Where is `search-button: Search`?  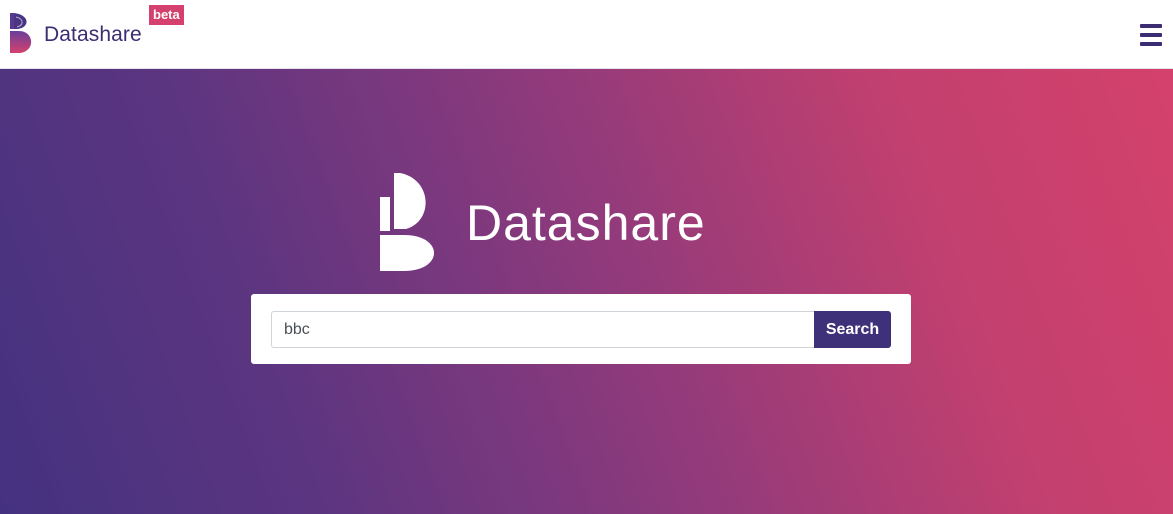
search-button: Search is located at coordinates (852, 329).